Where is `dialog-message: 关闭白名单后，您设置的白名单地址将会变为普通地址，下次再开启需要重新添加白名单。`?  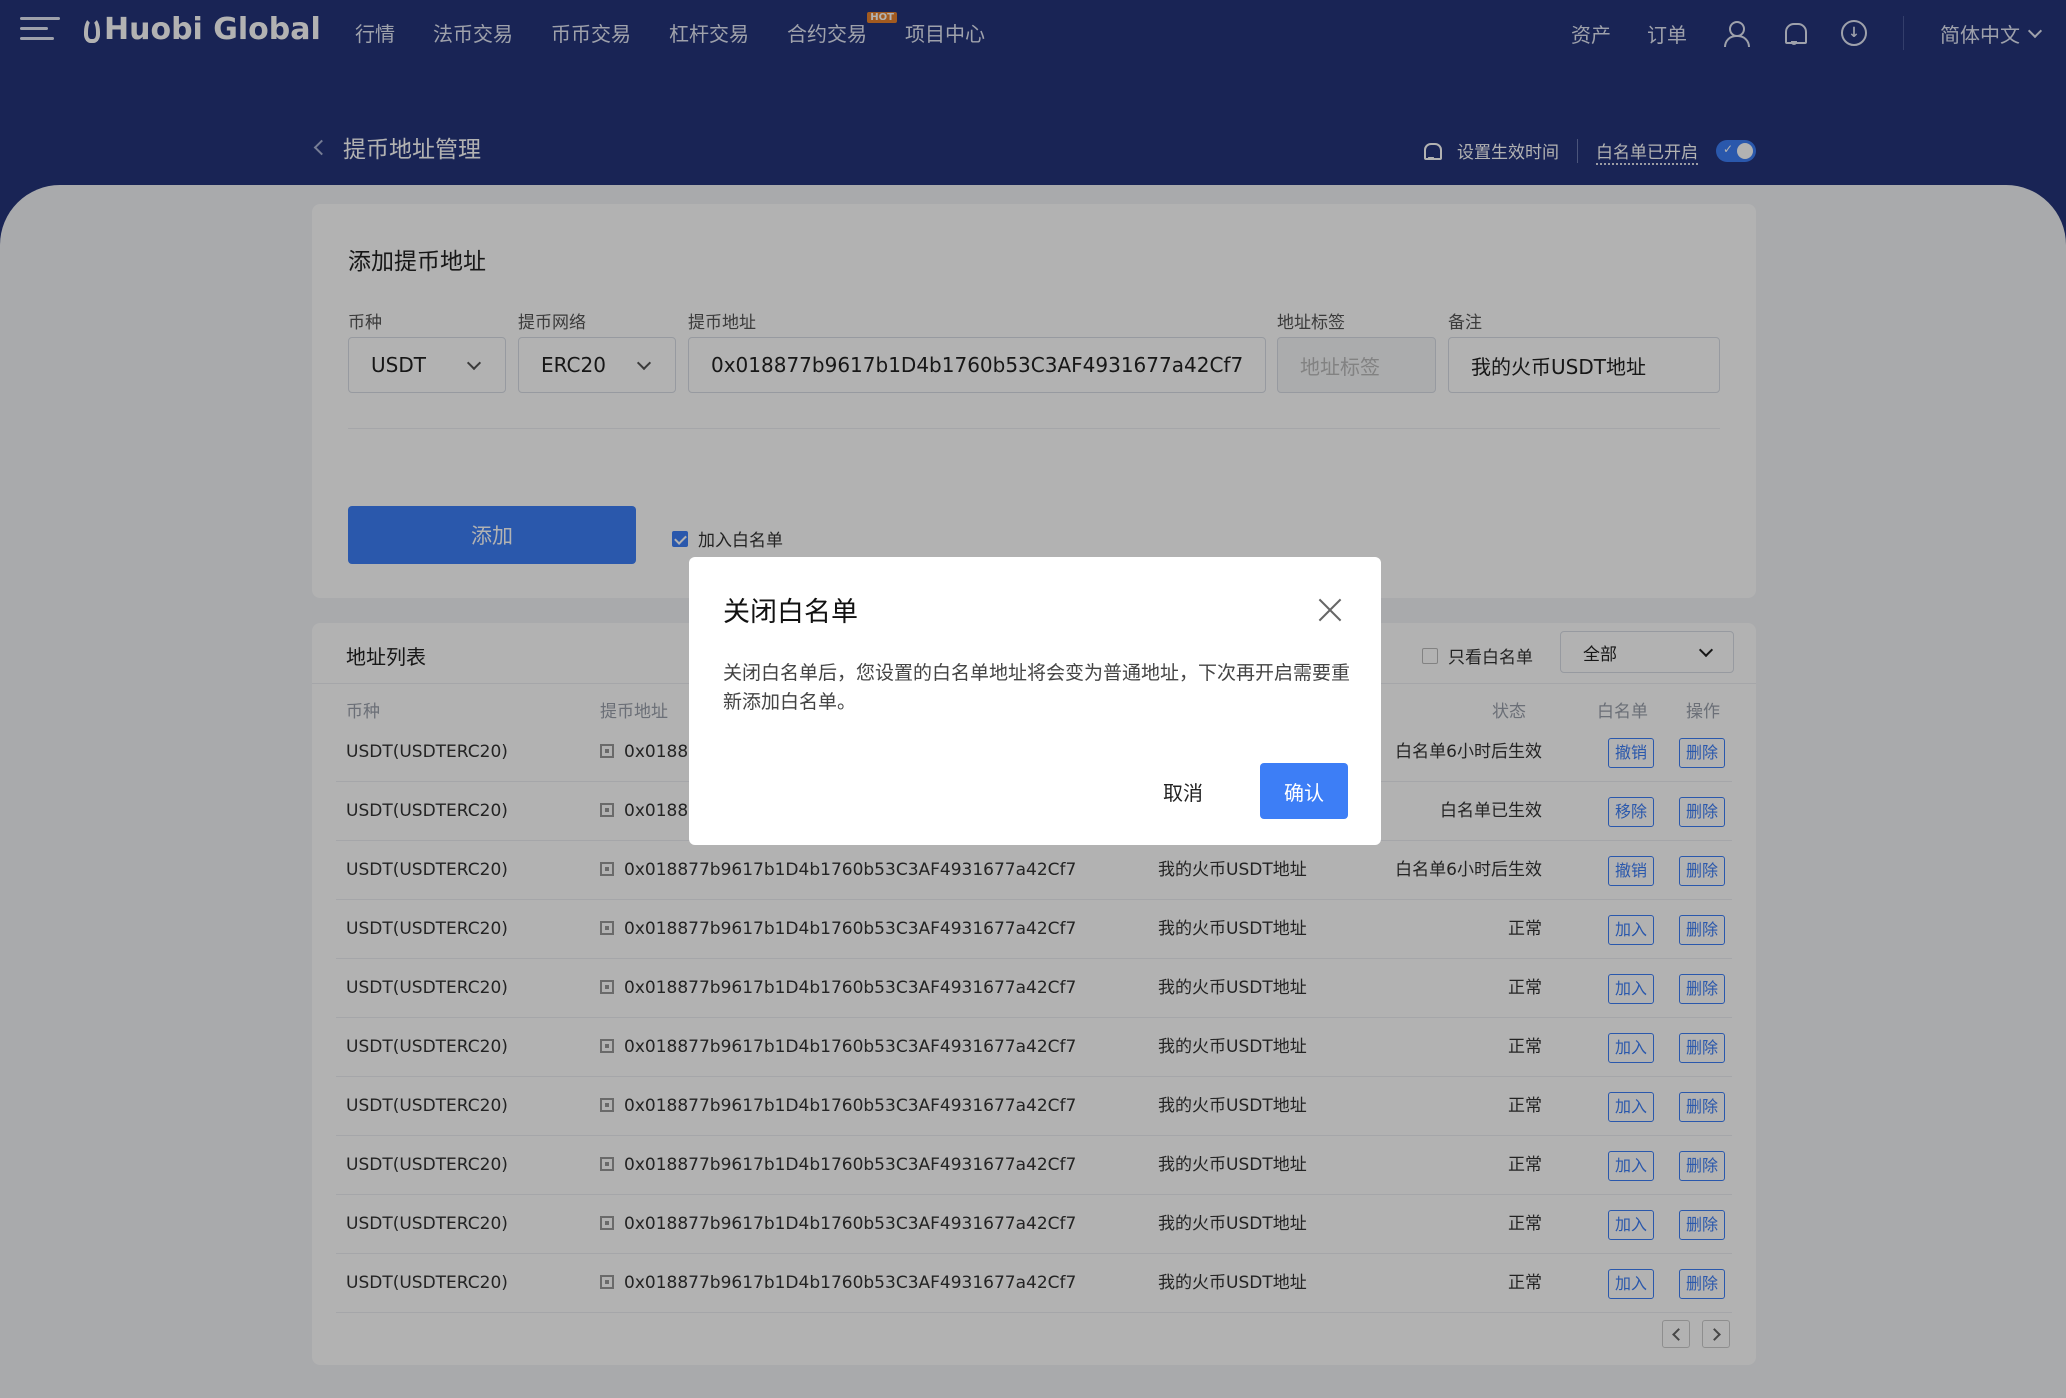
dialog-message: 关闭白名单后，您设置的白名单地址将会变为普通地址，下次再开启需要重新添加白名单。 is located at coordinates (1037, 687).